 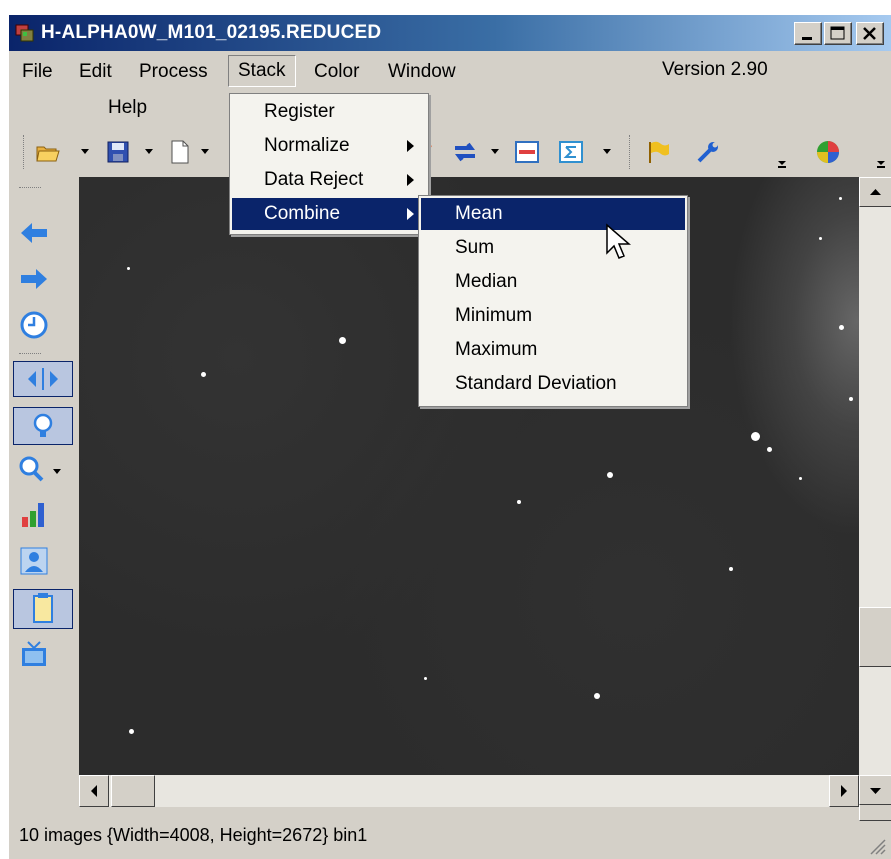 I want to click on stack-menu-register: Register, so click(x=329, y=112).